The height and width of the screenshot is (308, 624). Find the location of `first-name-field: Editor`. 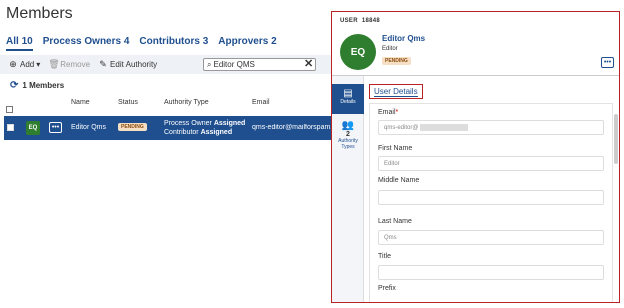

first-name-field: Editor is located at coordinates (491, 163).